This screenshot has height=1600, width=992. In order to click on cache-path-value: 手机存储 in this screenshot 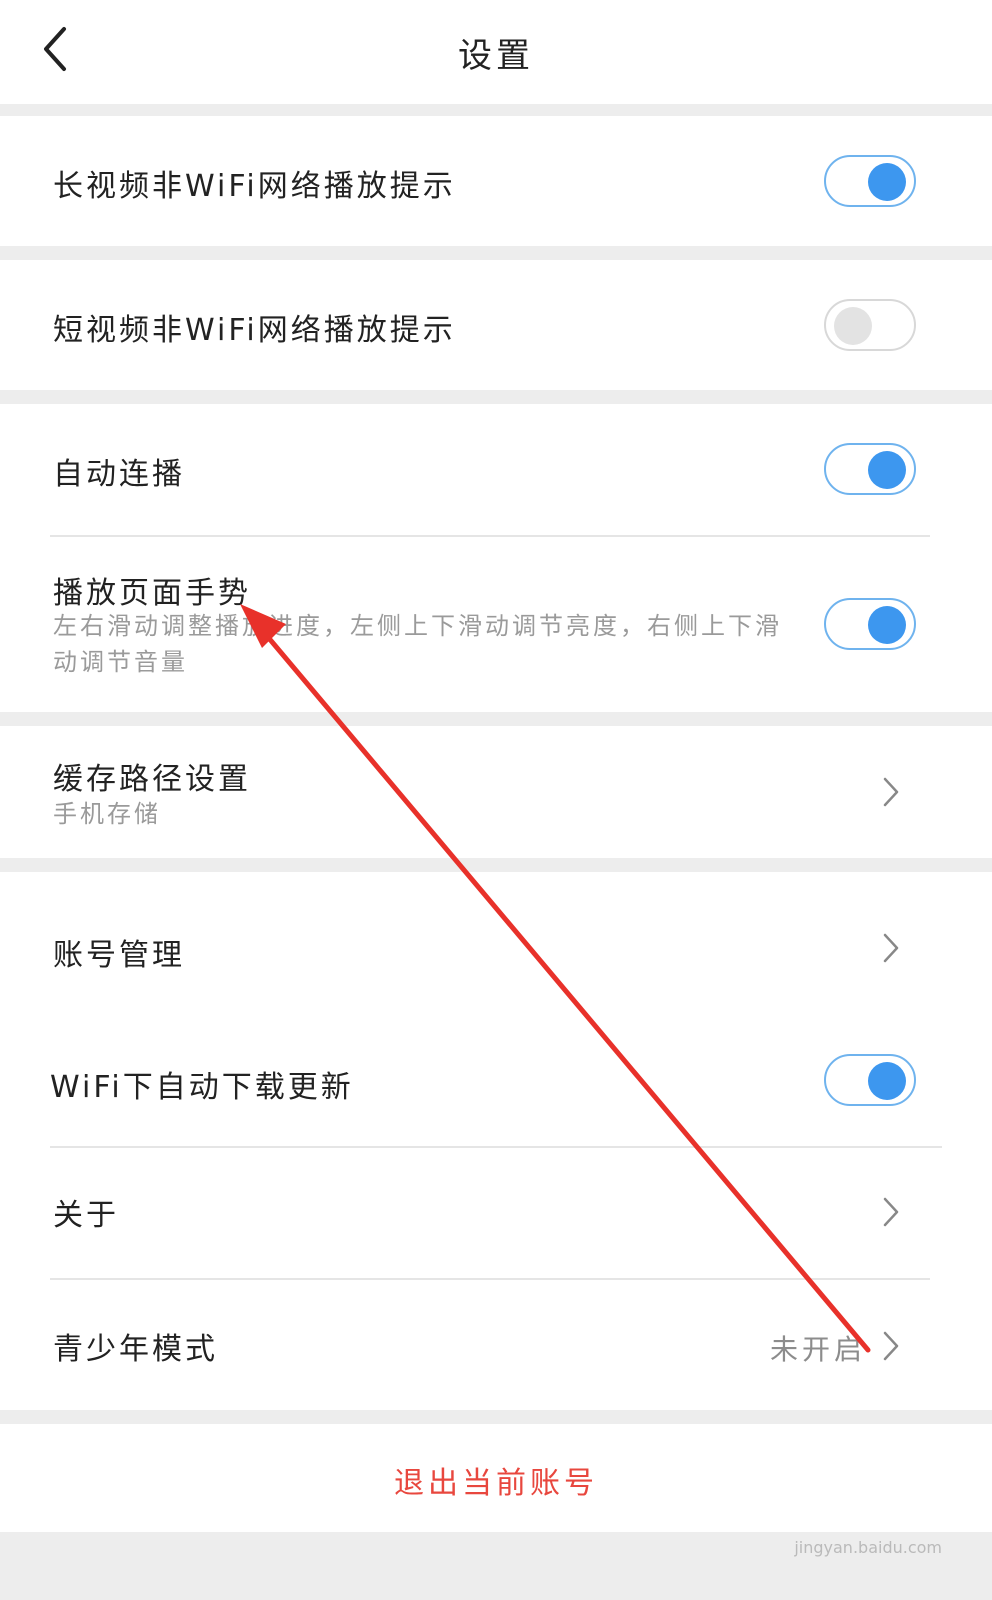, I will do `click(107, 814)`.